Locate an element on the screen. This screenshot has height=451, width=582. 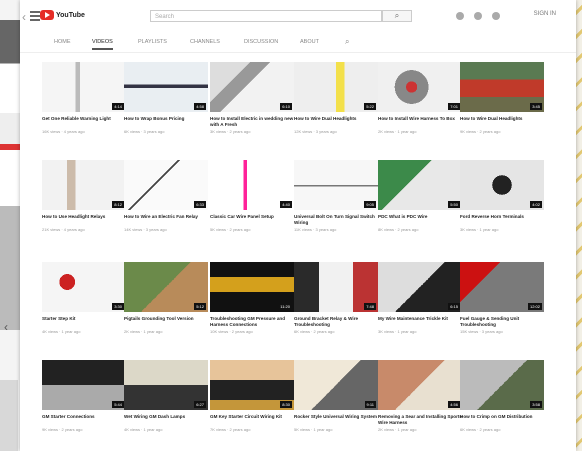
video-thumbnail: 9:05 is located at coordinates (336, 185).